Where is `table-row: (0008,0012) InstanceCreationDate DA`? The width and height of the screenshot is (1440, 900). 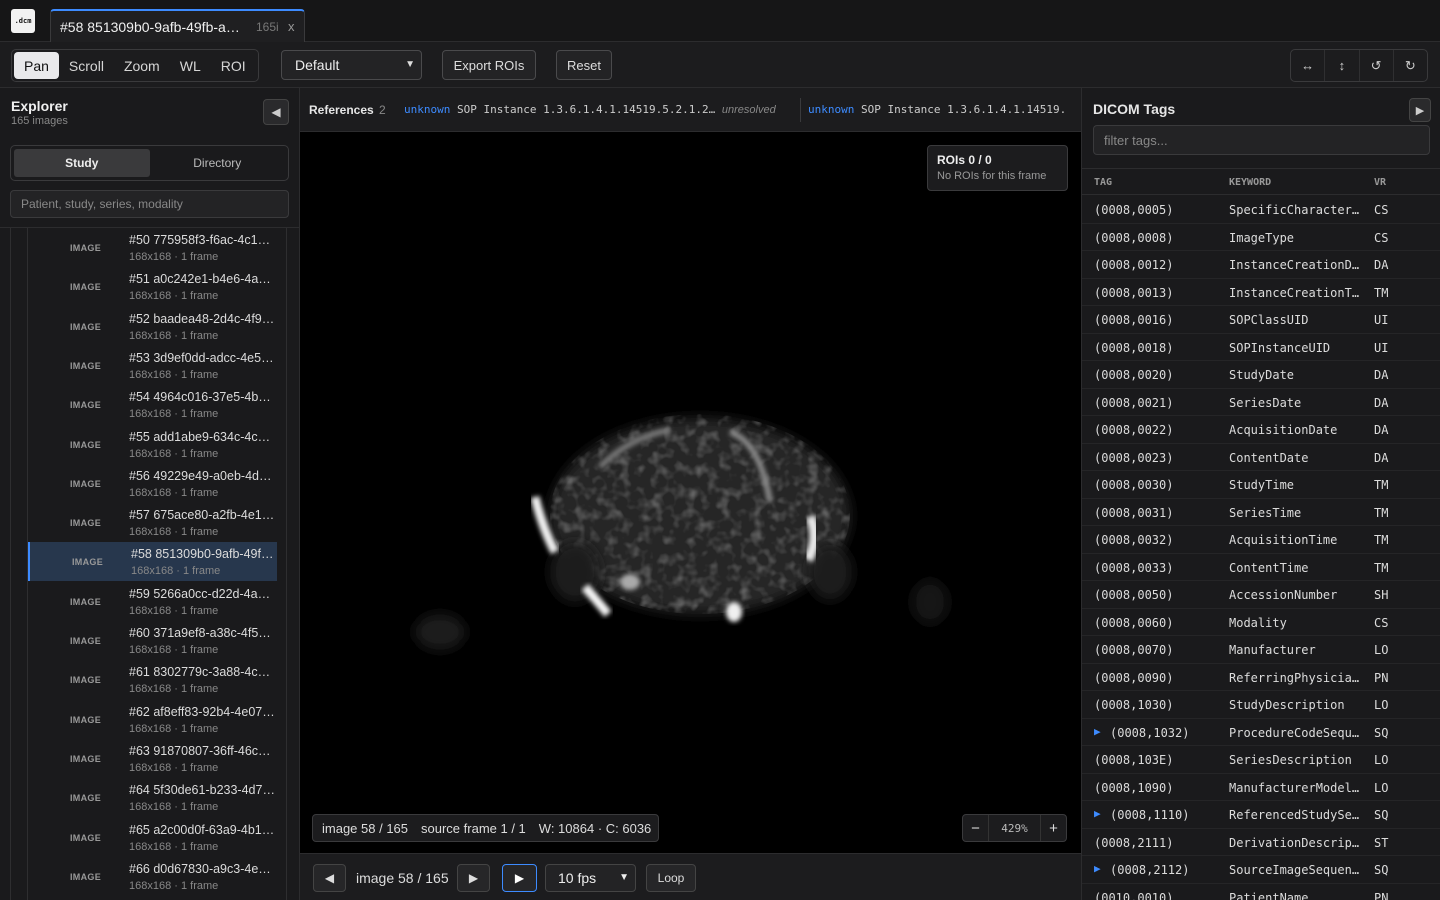 table-row: (0008,0012) InstanceCreationDate DA is located at coordinates (1261, 265).